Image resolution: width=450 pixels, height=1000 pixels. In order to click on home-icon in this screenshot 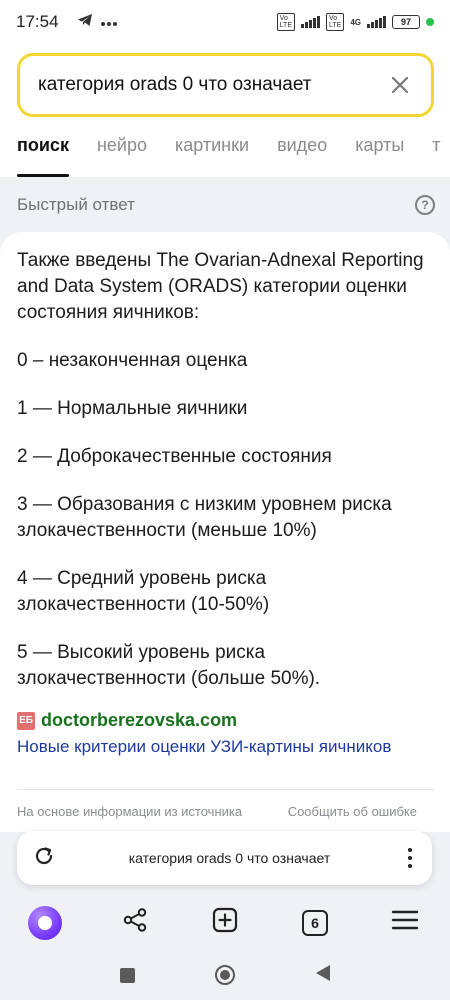, I will do `click(224, 975)`.